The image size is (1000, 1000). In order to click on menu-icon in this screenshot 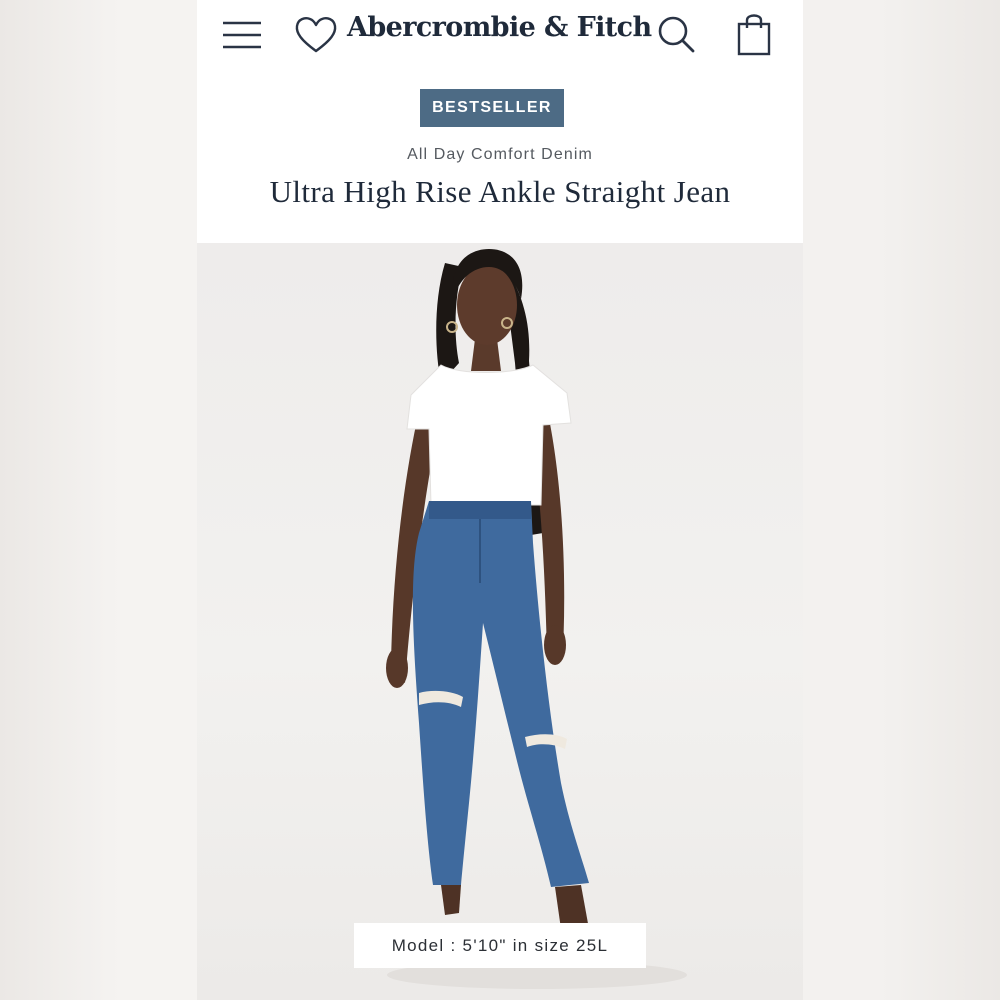, I will do `click(241, 35)`.